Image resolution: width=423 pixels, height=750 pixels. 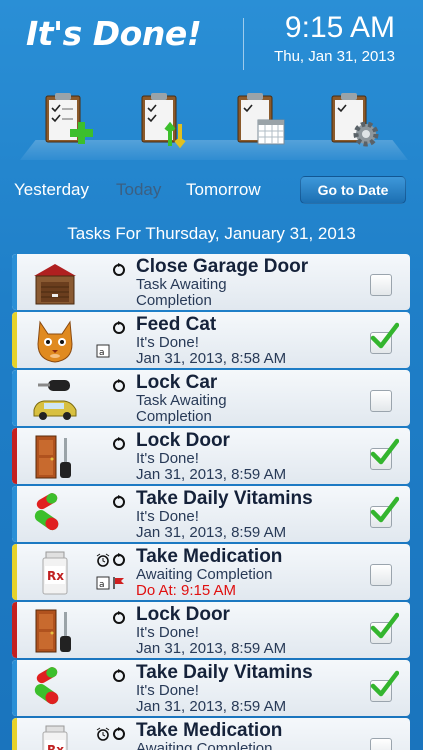 What do you see at coordinates (334, 56) in the screenshot?
I see `clock-date: Thu, Jan 31, 2013` at bounding box center [334, 56].